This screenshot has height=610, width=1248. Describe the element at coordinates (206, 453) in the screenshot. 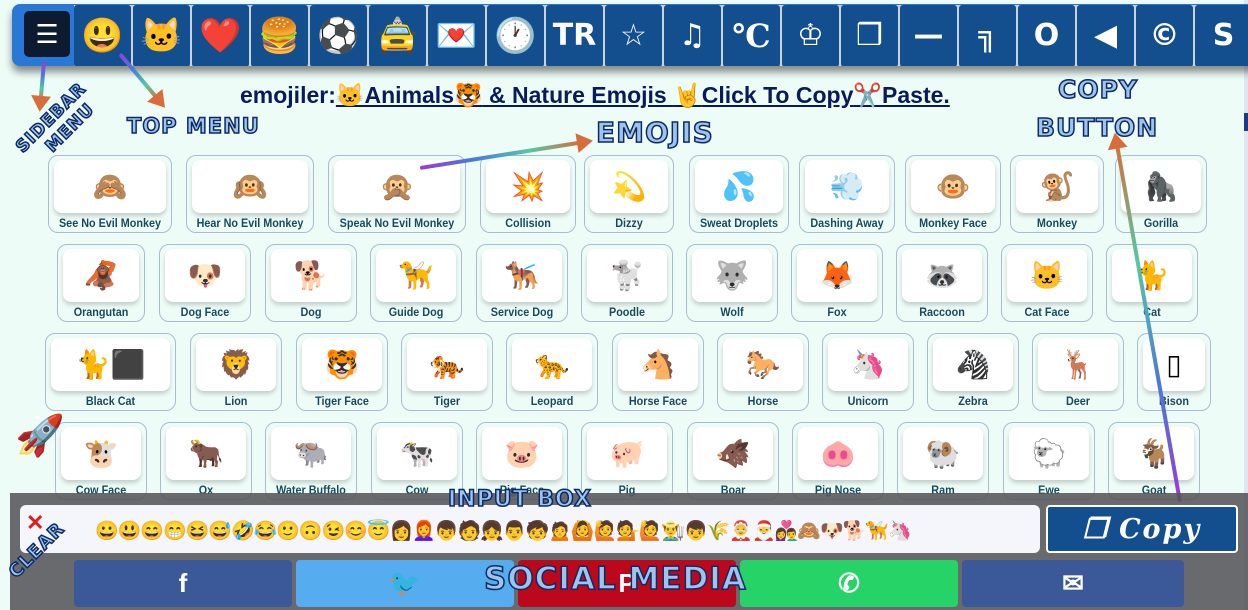

I see `emoji-glyph: 🐂` at that location.